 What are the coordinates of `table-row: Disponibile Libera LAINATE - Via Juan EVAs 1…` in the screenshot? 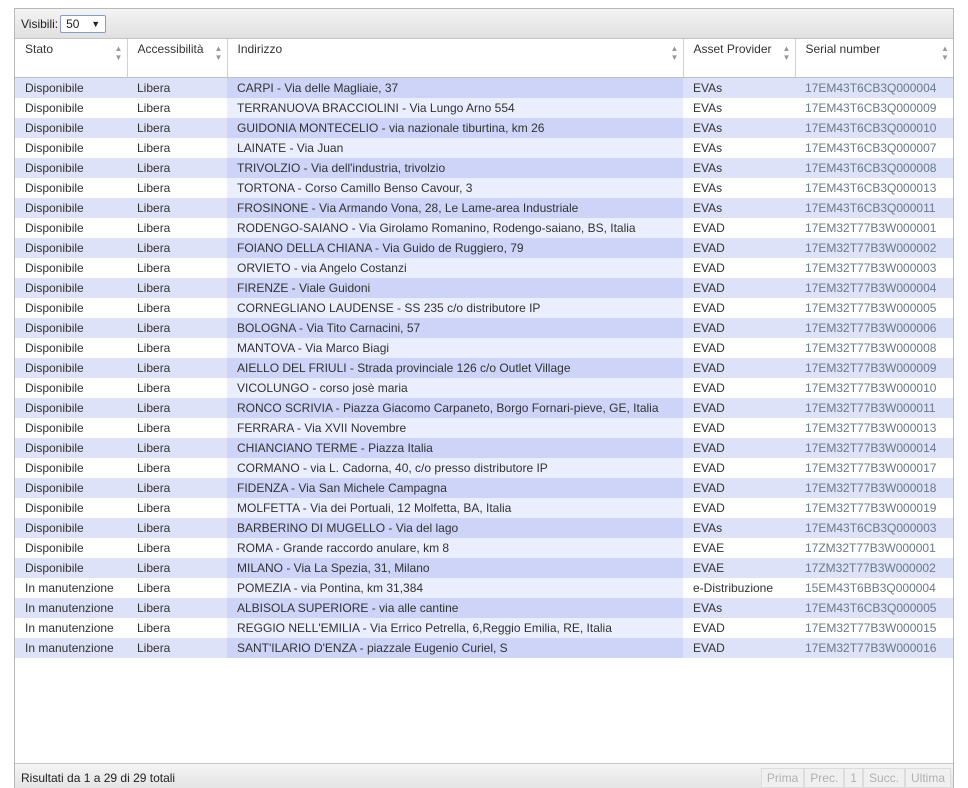 It's located at (484, 147).